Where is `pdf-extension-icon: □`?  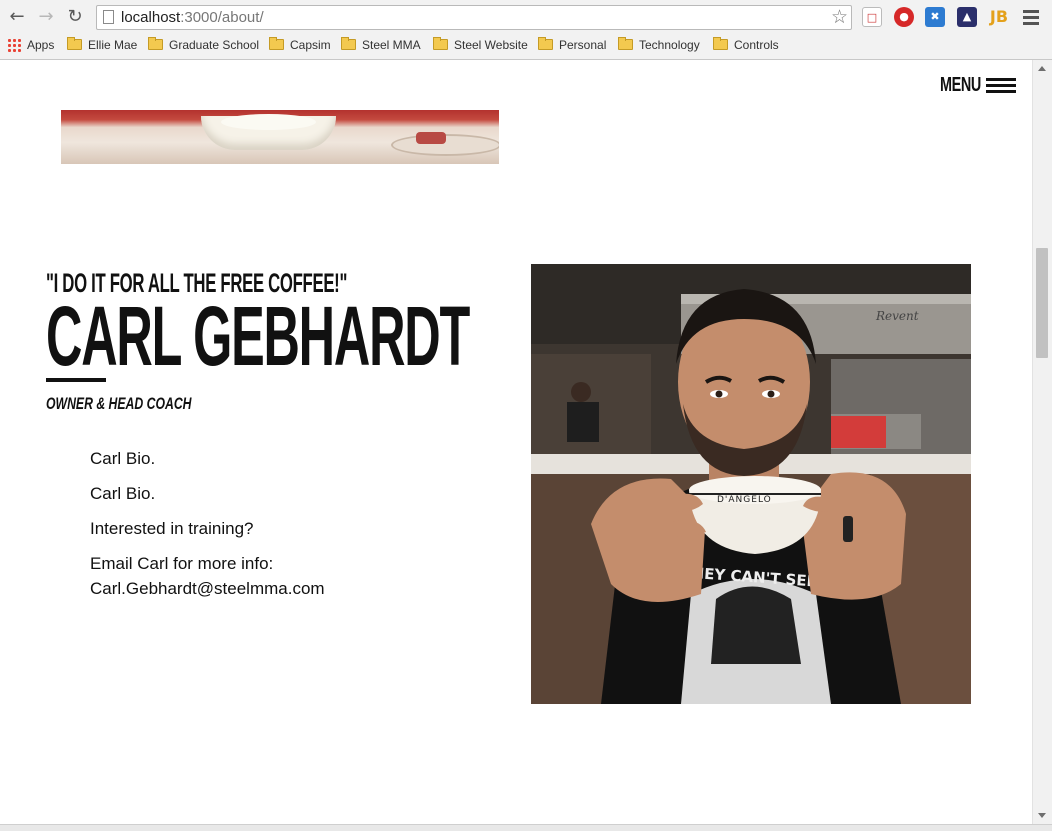
pdf-extension-icon: □ is located at coordinates (872, 17).